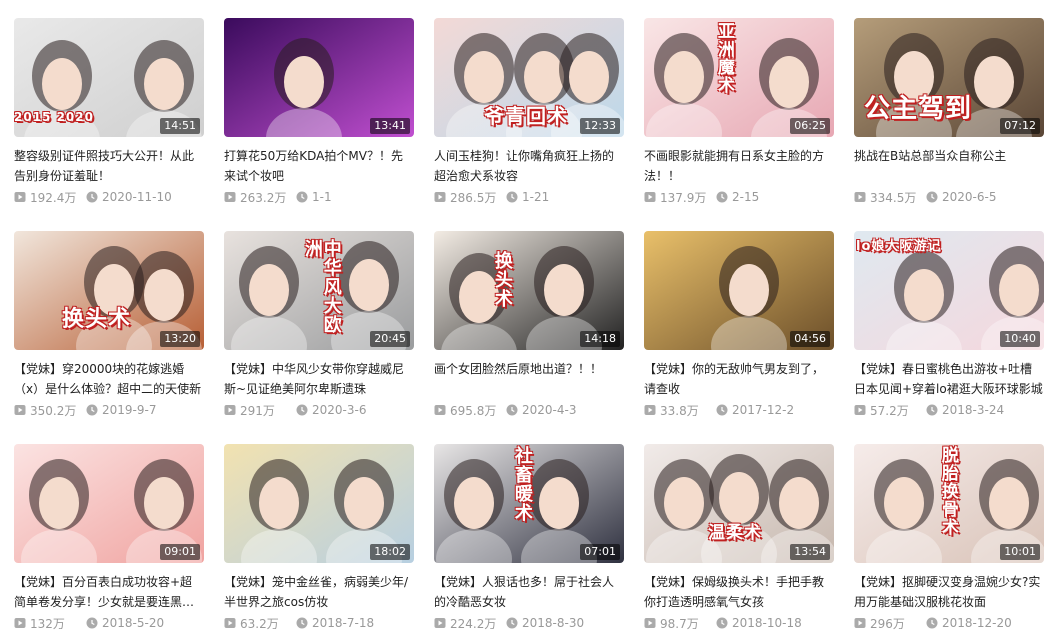 This screenshot has height=643, width=1054. I want to click on video-card: 04:56 【党妹】你的无敌帅气男友到了，请查收 33.8万 2017-12-2, so click(739, 330).